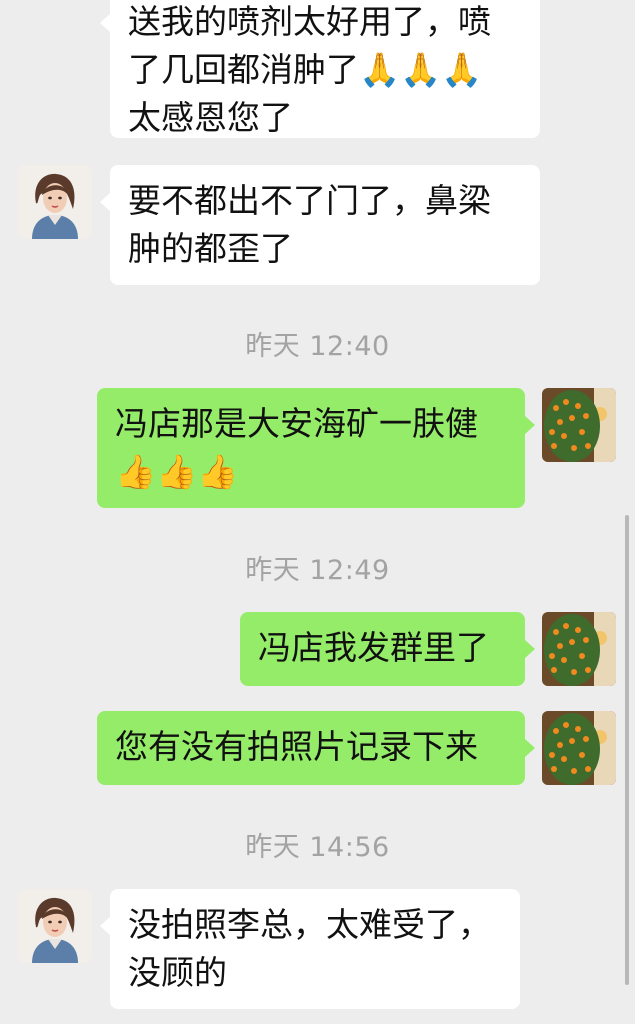 This screenshot has width=635, height=1024. I want to click on message-line: 您有没有拍照片记录下来, so click(296, 746).